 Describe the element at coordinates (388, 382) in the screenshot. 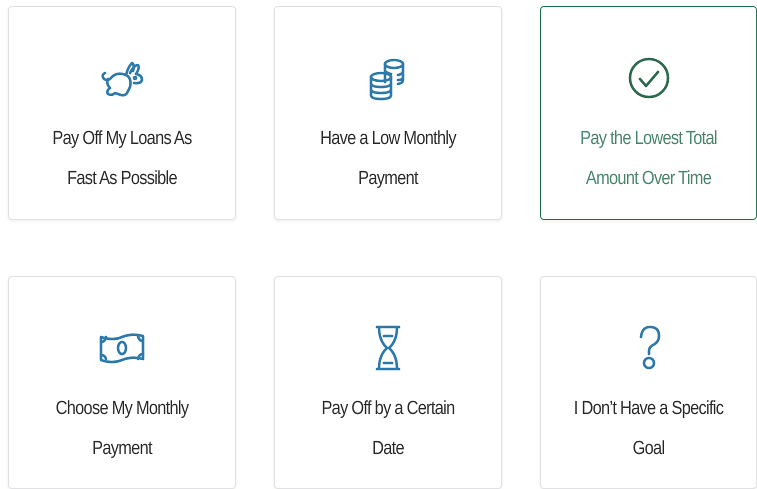

I see `goal-option-card: Pay Off by a Certain Date` at that location.